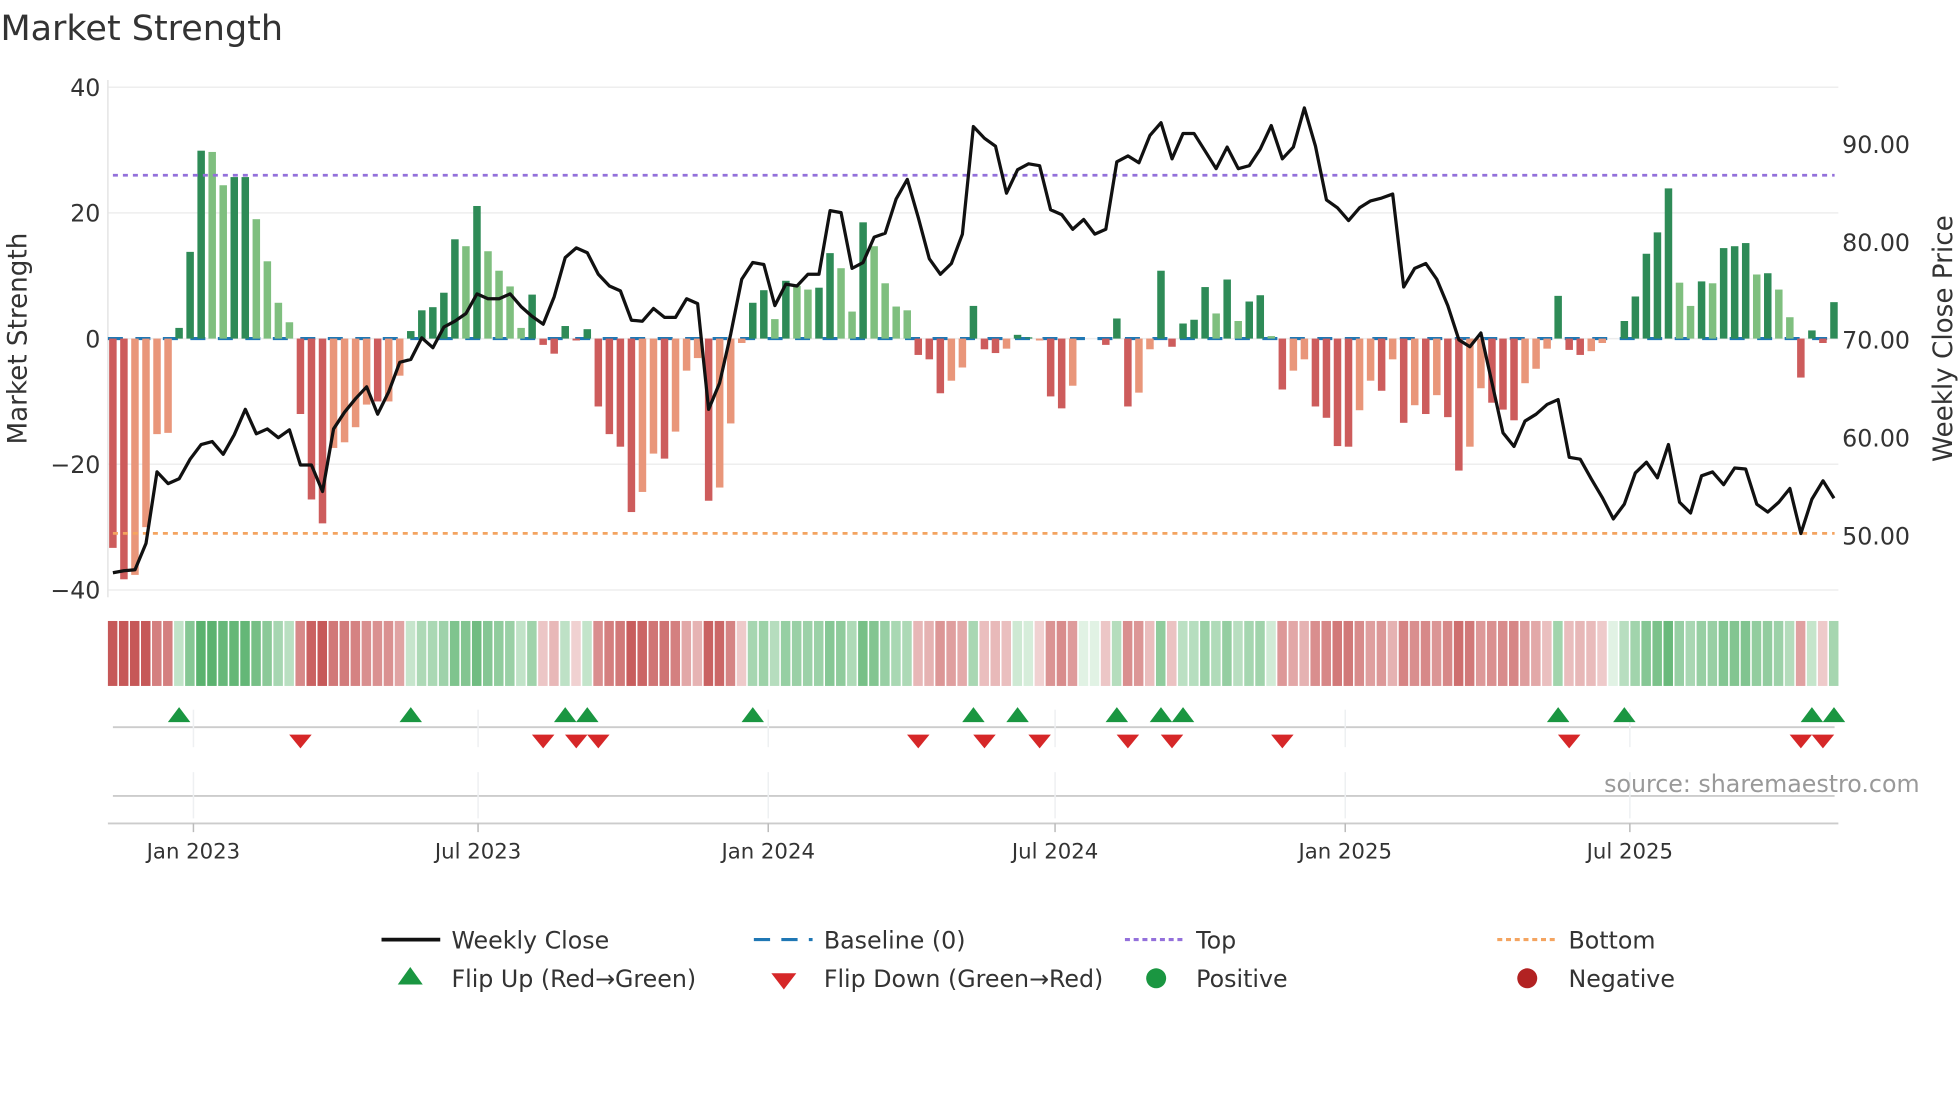  Describe the element at coordinates (19, 339) in the screenshot. I see `y-axis-label: Market Strength` at that location.